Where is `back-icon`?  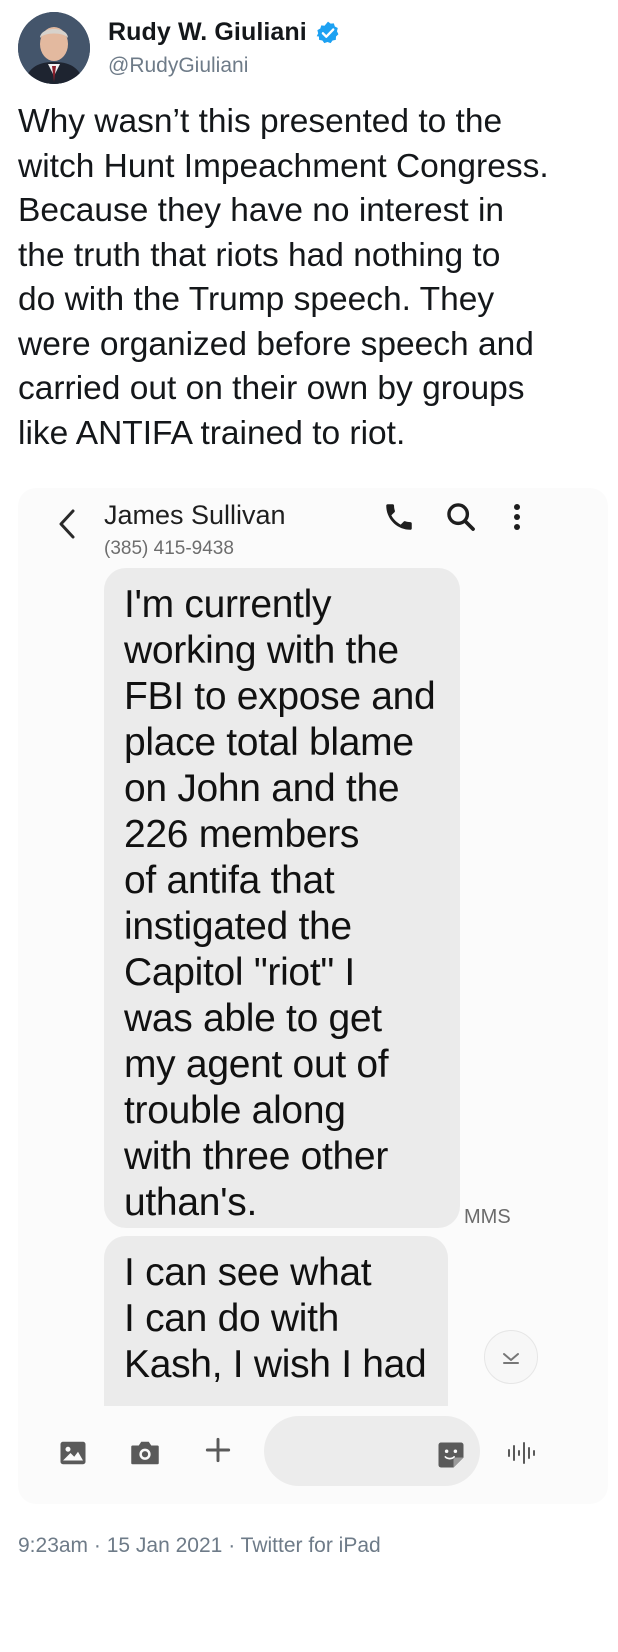
back-icon is located at coordinates (67, 524).